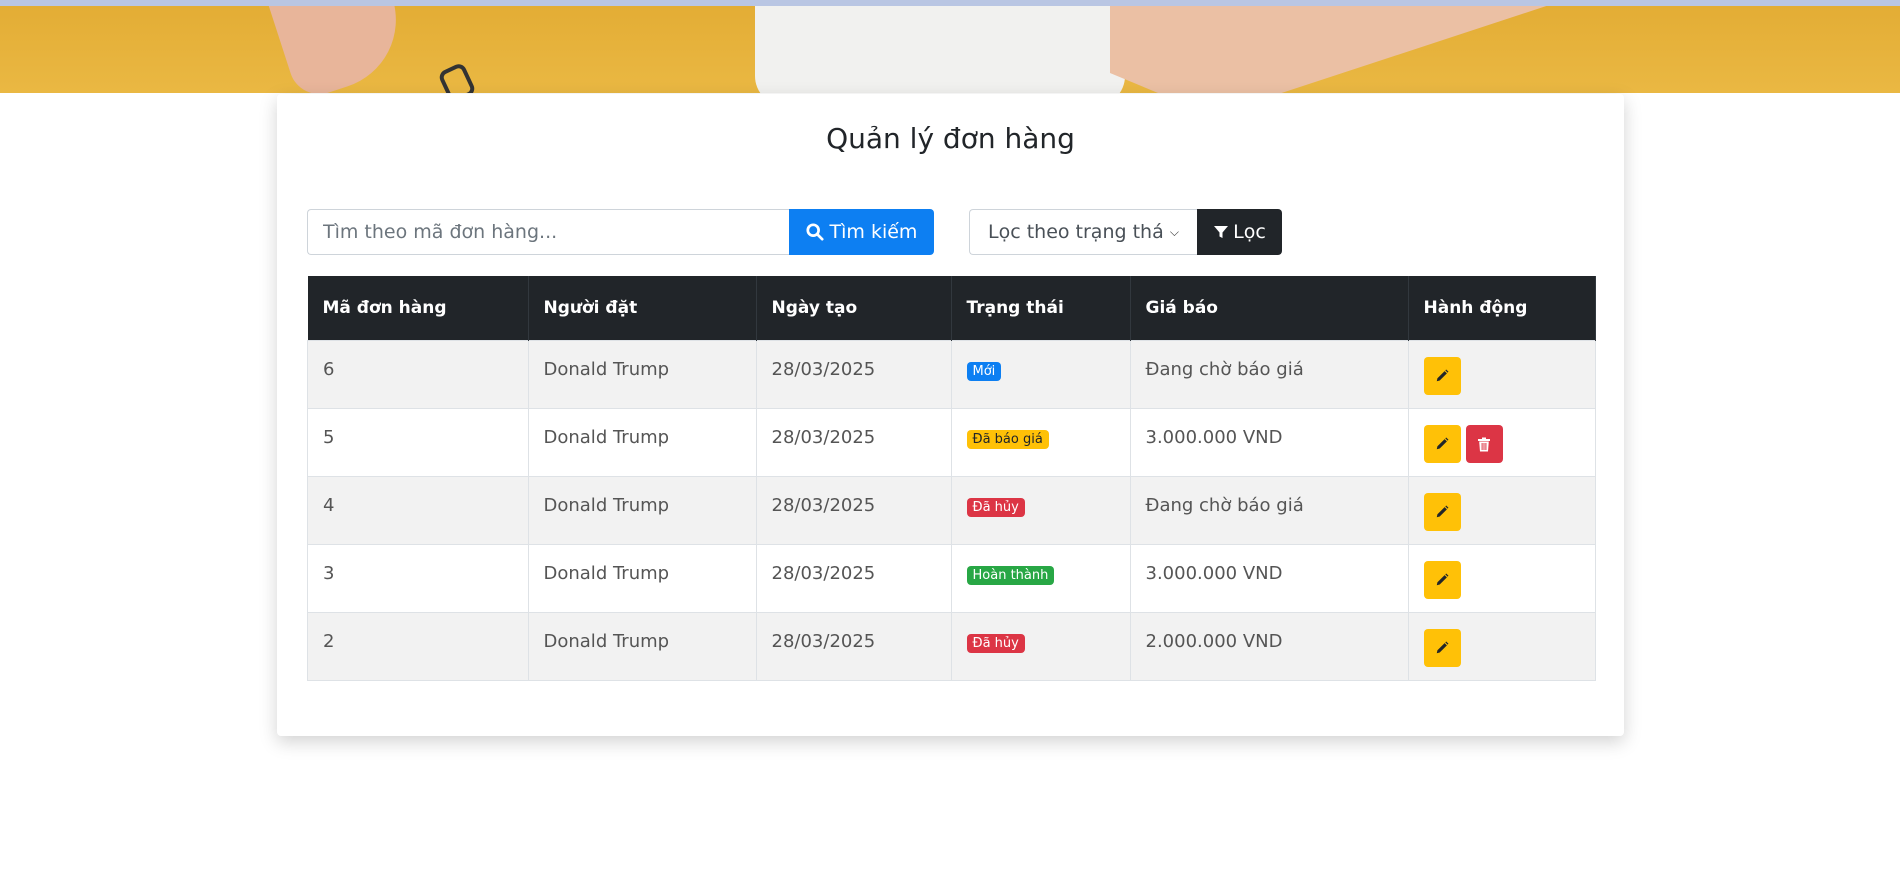  I want to click on cell-order-id: 5, so click(418, 442).